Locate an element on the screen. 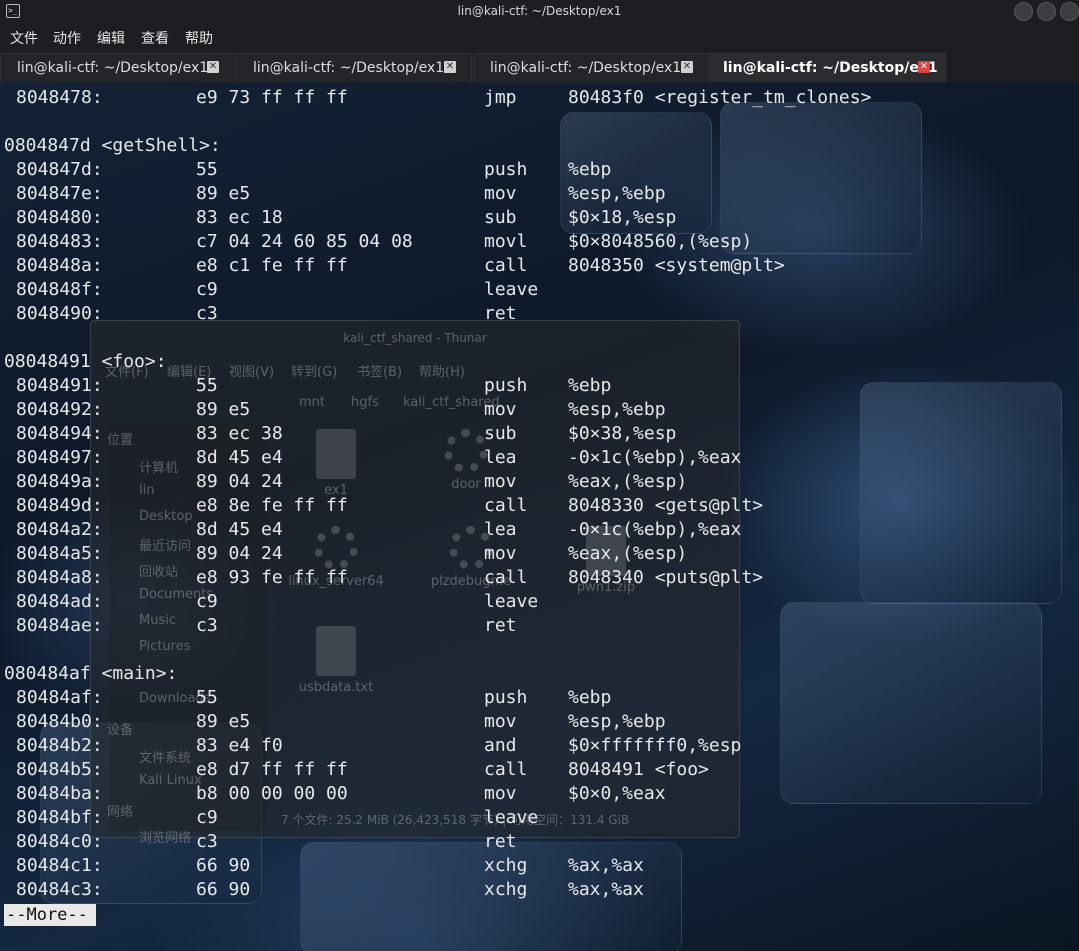 This screenshot has height=951, width=1079. function-label: 08048491 <foo>: is located at coordinates (85, 361).